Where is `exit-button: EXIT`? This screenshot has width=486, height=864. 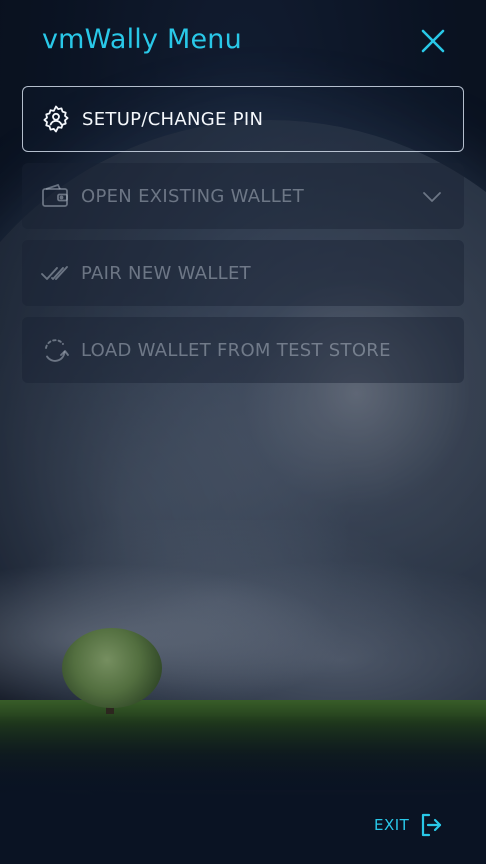
exit-button: EXIT is located at coordinates (408, 825).